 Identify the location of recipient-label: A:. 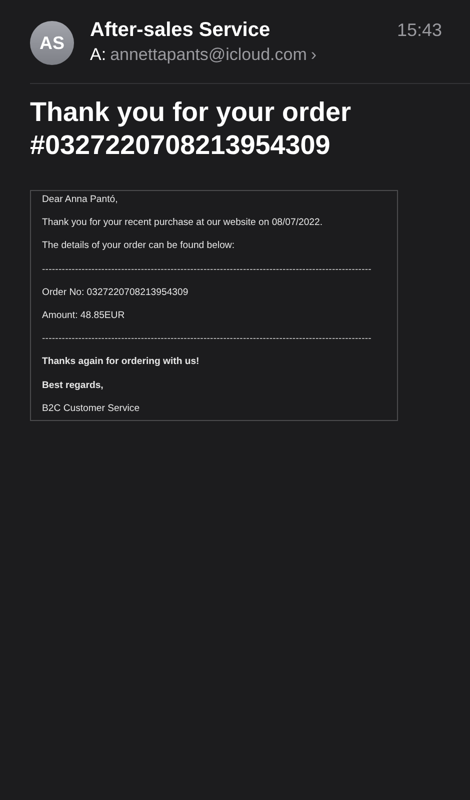
(98, 55).